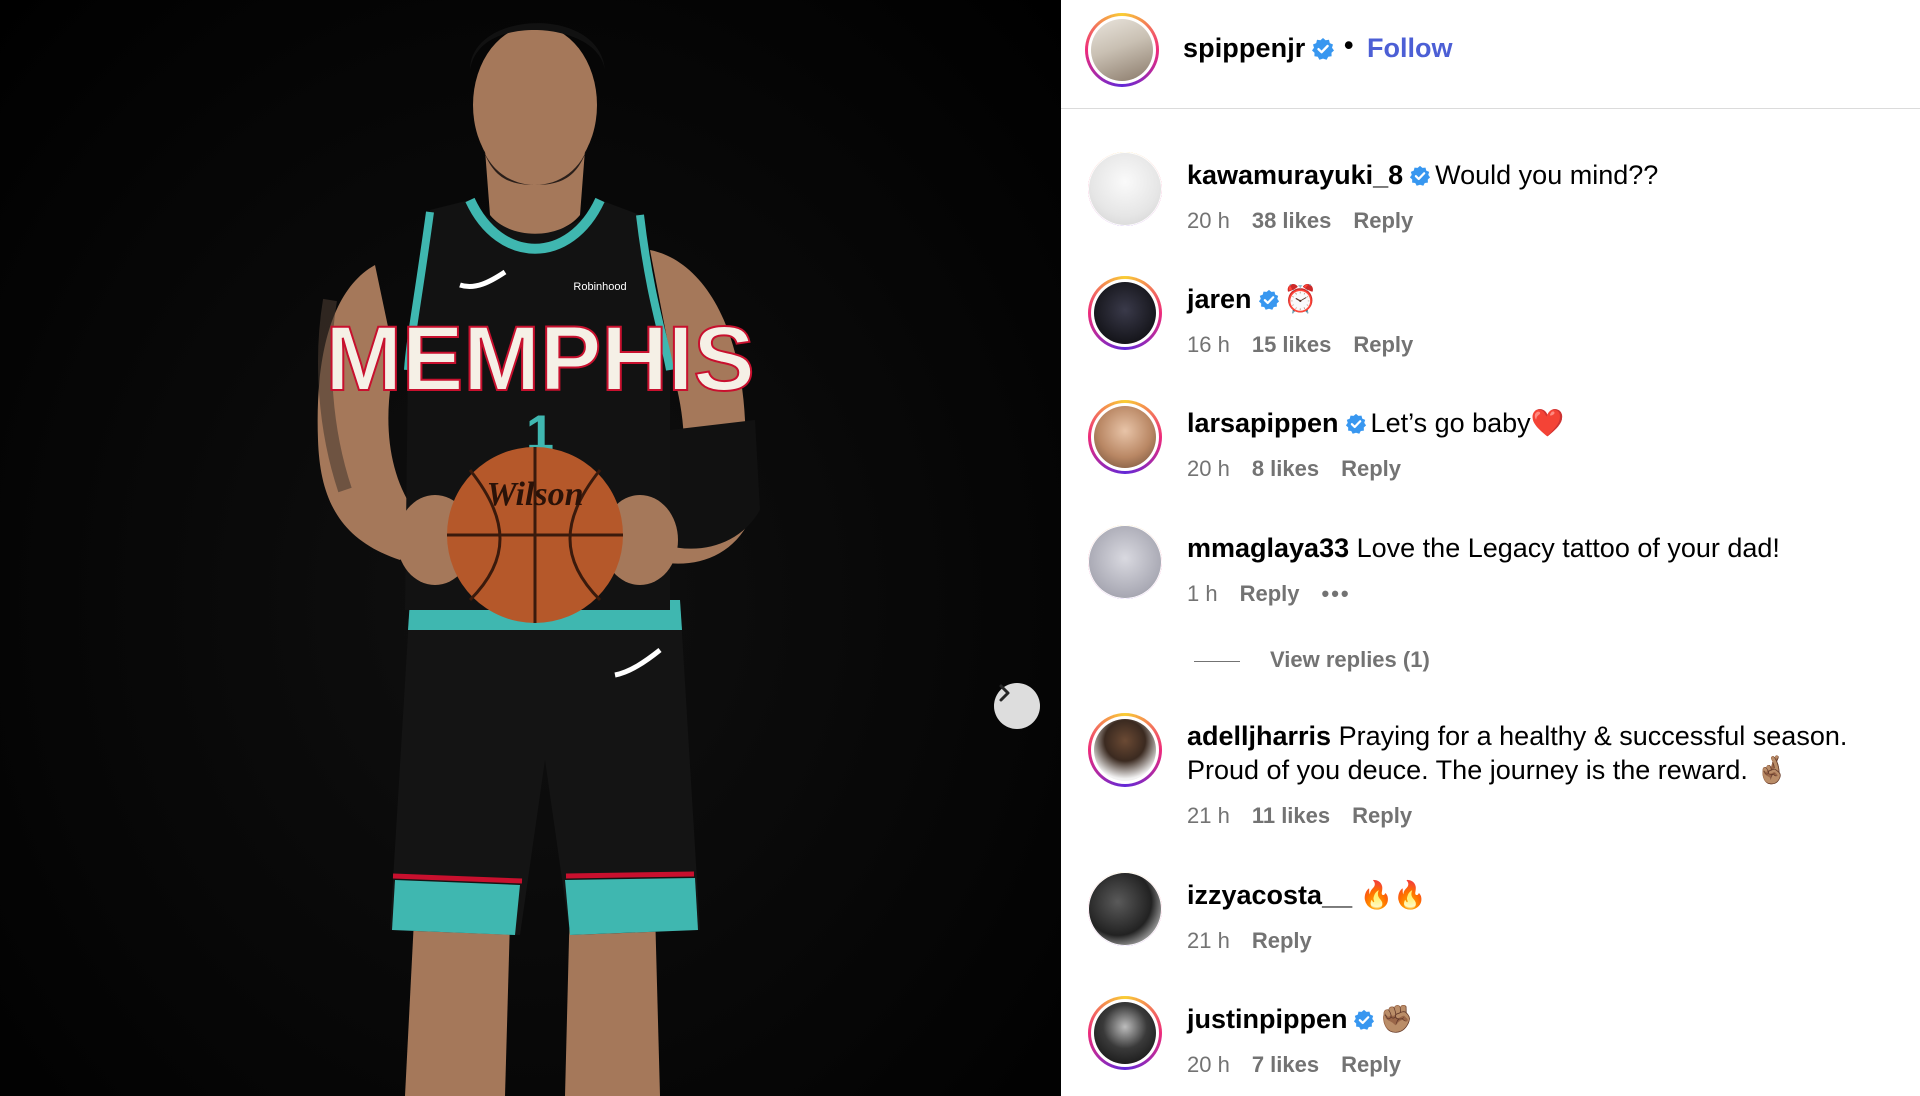 Image resolution: width=1920 pixels, height=1096 pixels. What do you see at coordinates (1292, 344) in the screenshot?
I see `comment-likes: 15 likes` at bounding box center [1292, 344].